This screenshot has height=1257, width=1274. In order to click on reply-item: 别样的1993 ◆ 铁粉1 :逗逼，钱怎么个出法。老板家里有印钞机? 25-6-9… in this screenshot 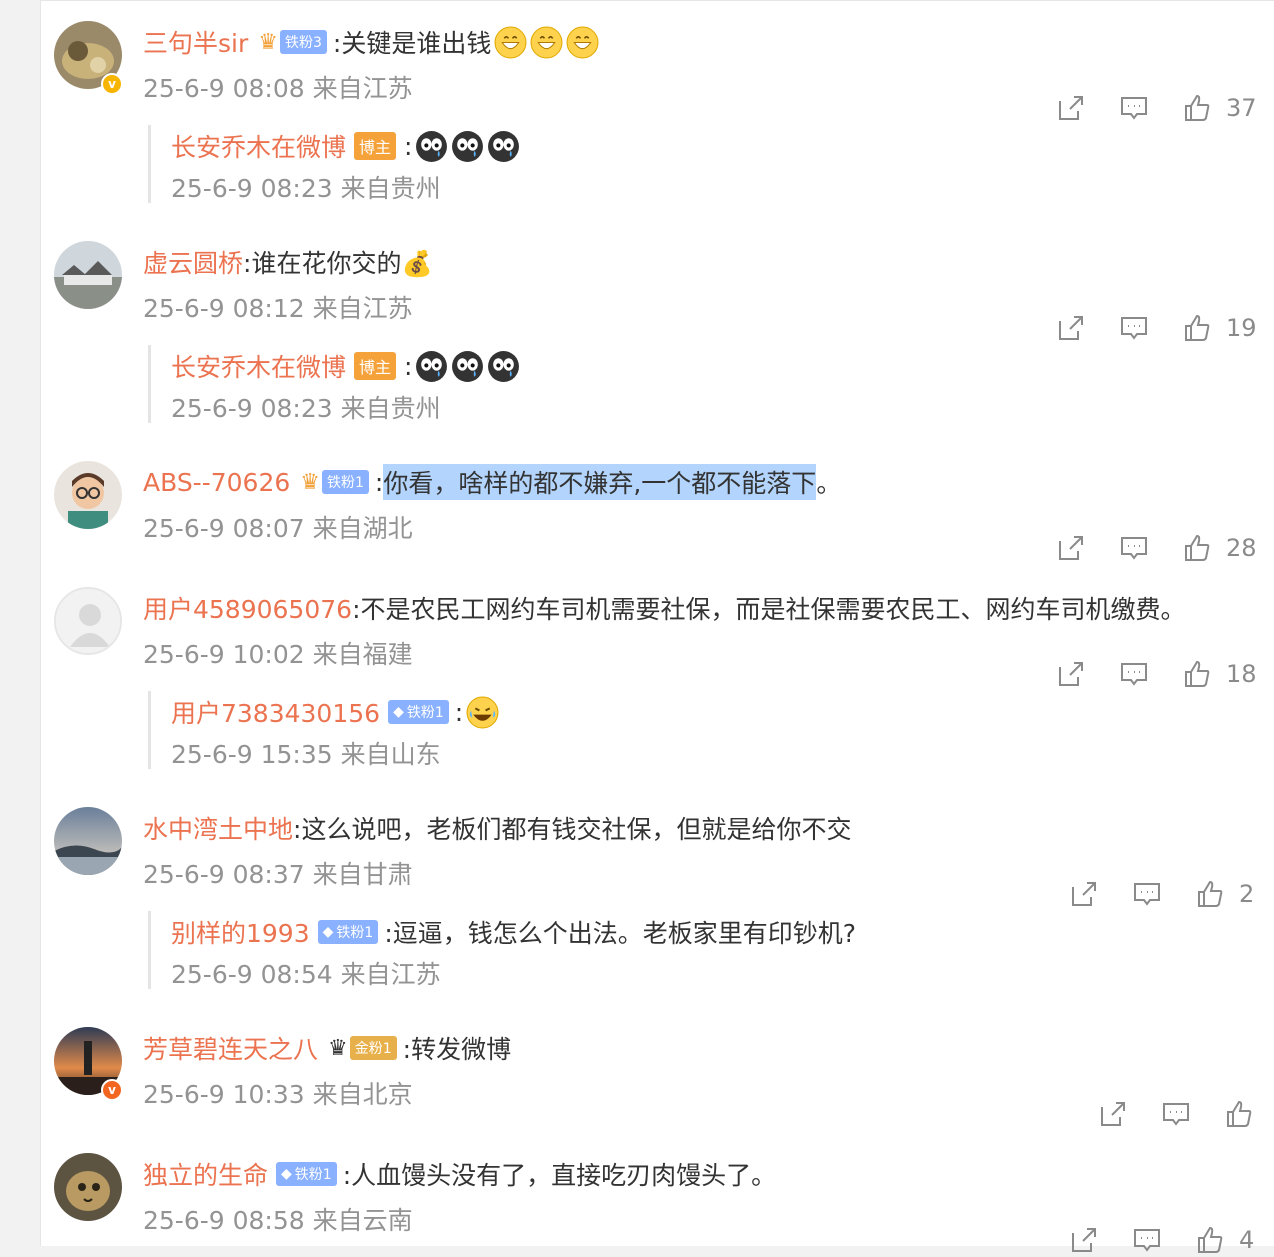, I will do `click(698, 950)`.